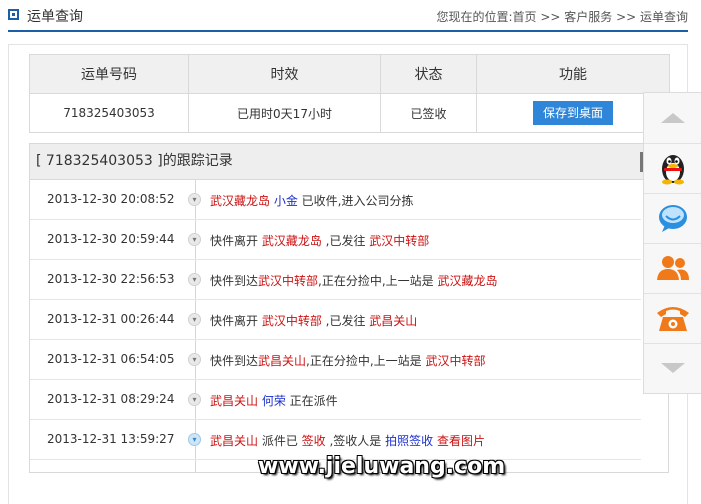  I want to click on record-link: 小金, so click(286, 201).